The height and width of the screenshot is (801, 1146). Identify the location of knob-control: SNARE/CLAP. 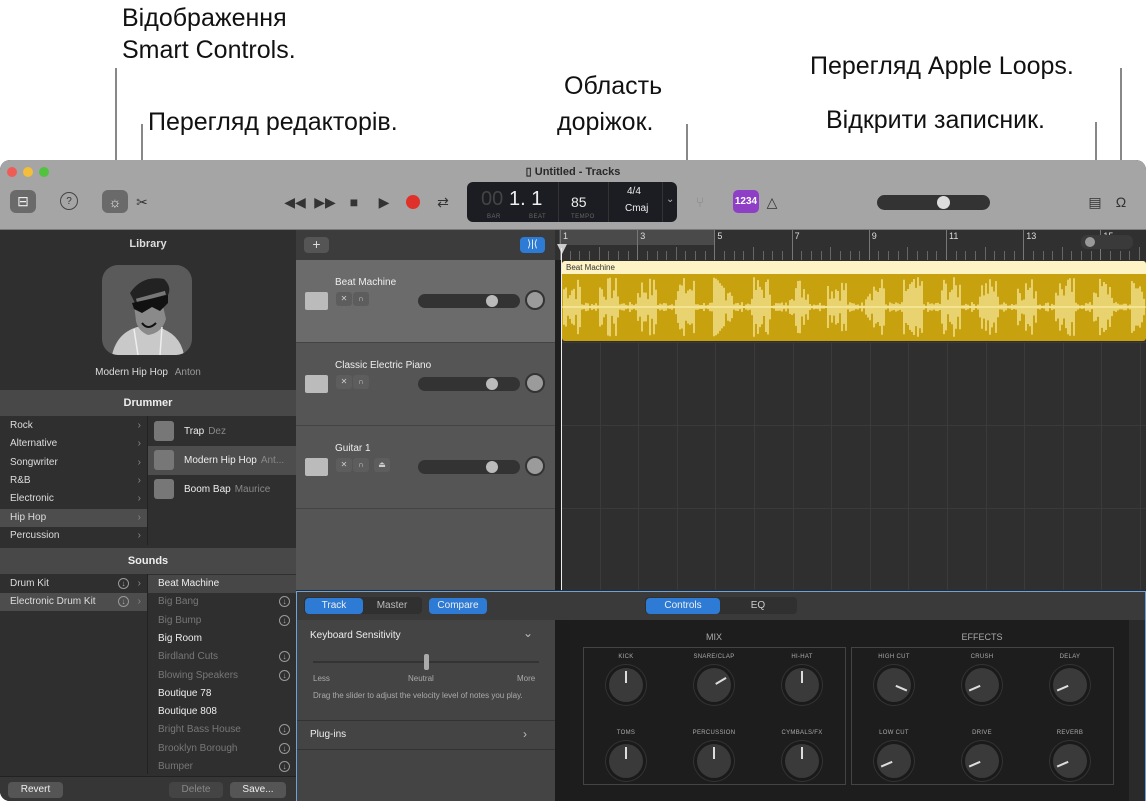
(714, 678).